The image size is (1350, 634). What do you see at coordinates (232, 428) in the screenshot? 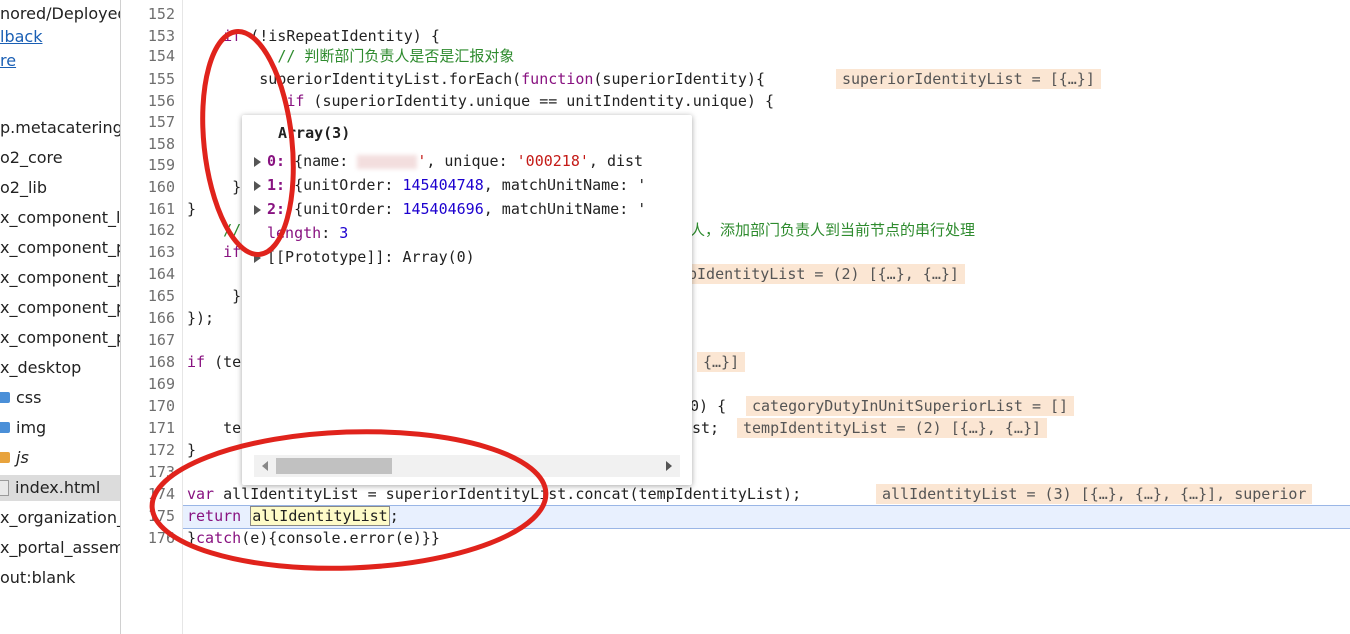
I see `code-text: te` at bounding box center [232, 428].